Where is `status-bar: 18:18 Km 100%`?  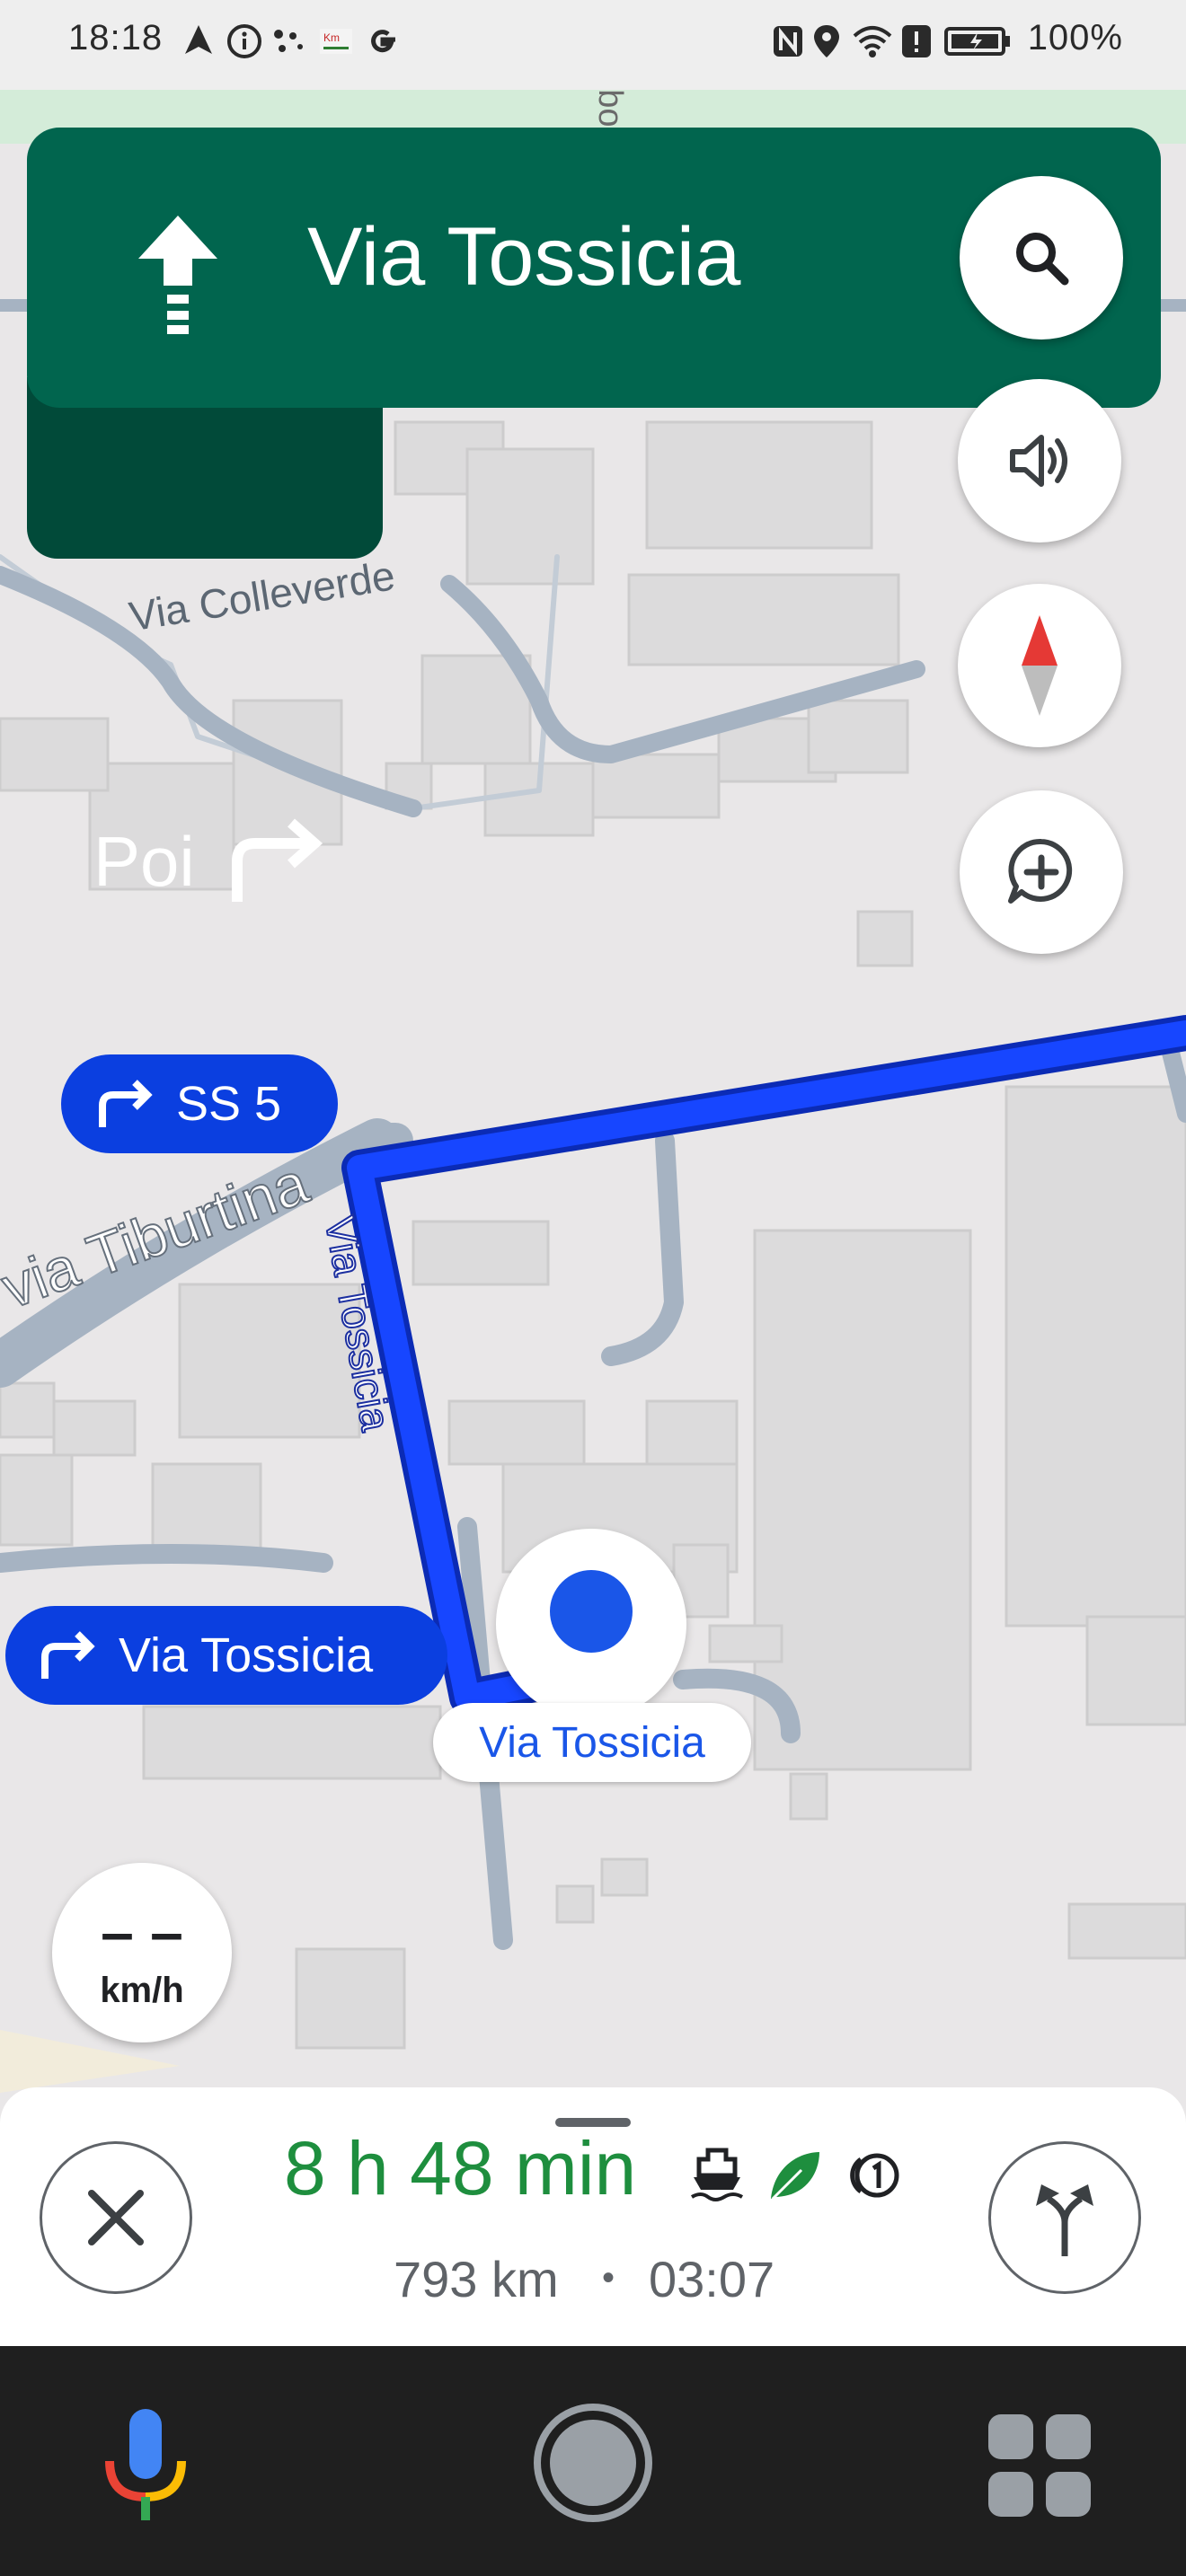
status-bar: 18:18 Km 100% is located at coordinates (593, 45).